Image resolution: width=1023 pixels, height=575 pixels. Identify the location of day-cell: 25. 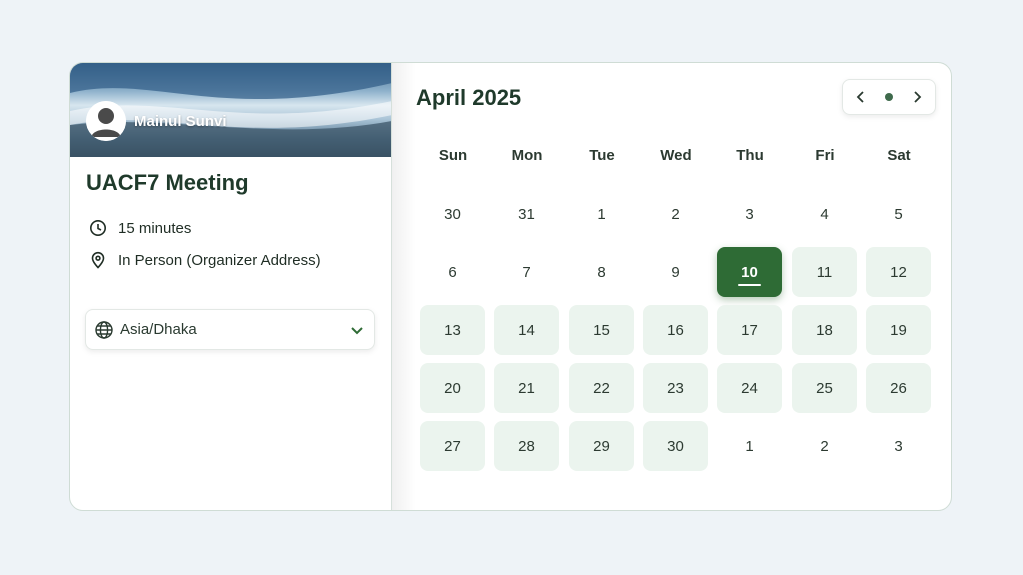
(824, 388).